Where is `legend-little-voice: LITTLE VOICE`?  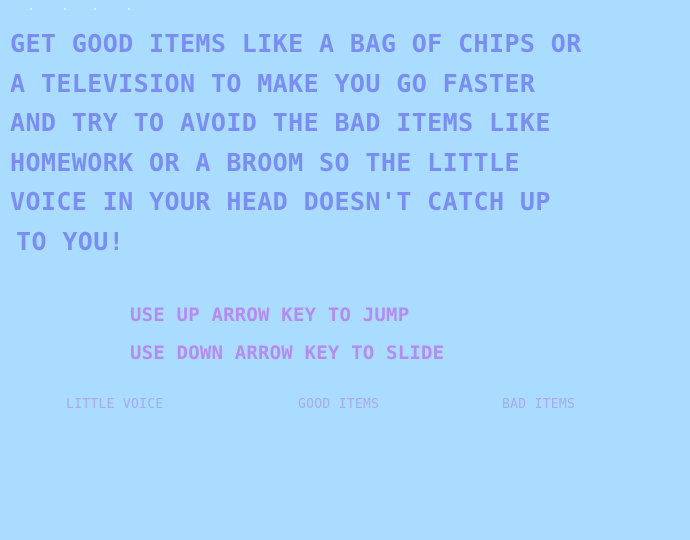 legend-little-voice: LITTLE VOICE is located at coordinates (115, 404).